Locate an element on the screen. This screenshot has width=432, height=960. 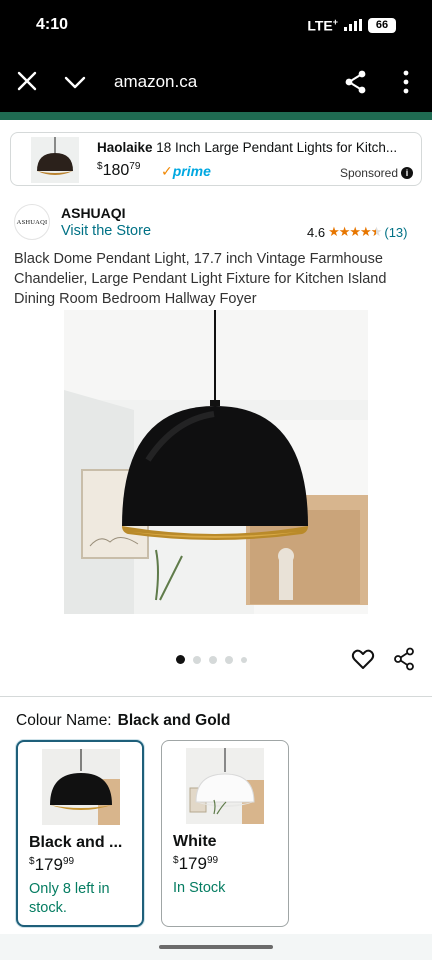
info-icon: i is located at coordinates (407, 173).